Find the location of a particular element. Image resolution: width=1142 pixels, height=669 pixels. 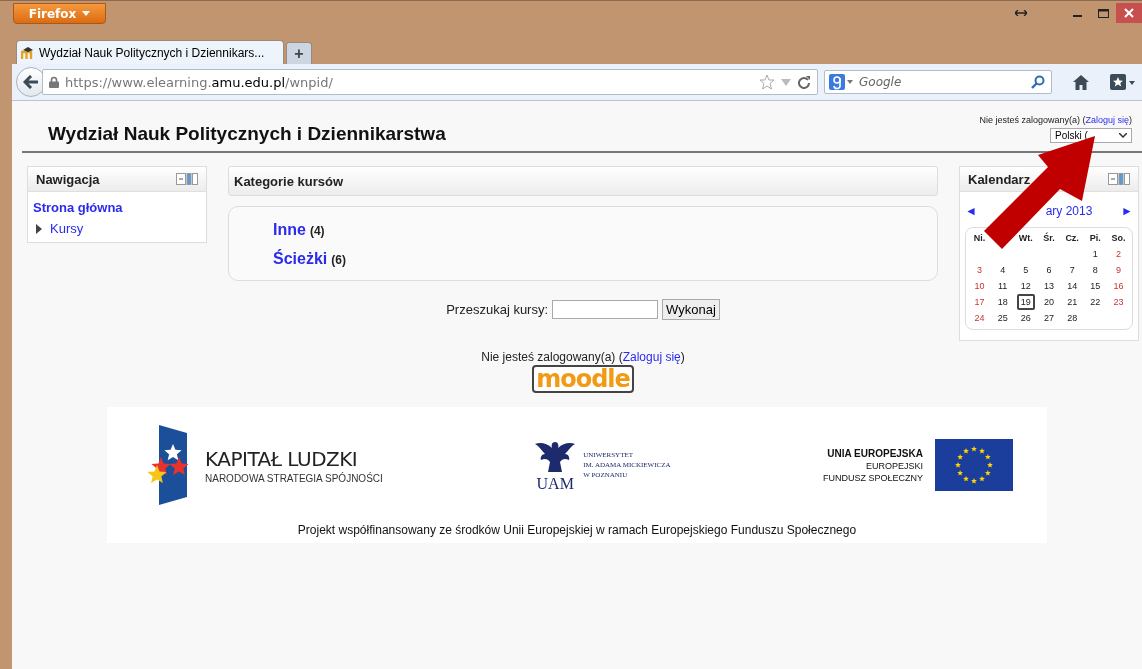

search-field: Google is located at coordinates (938, 82).